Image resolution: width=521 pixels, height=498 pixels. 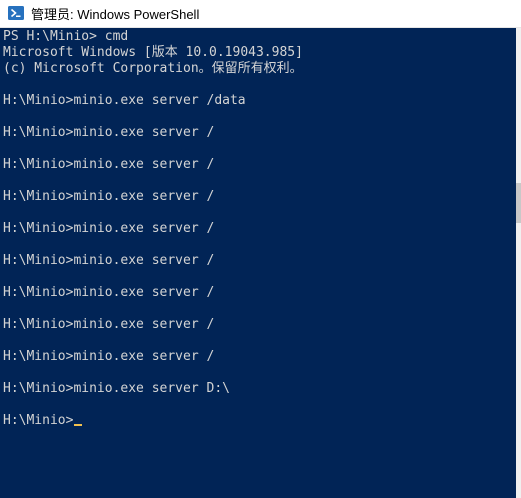 What do you see at coordinates (260, 14) in the screenshot?
I see `title-bar: 管理员: Windows PowerShell` at bounding box center [260, 14].